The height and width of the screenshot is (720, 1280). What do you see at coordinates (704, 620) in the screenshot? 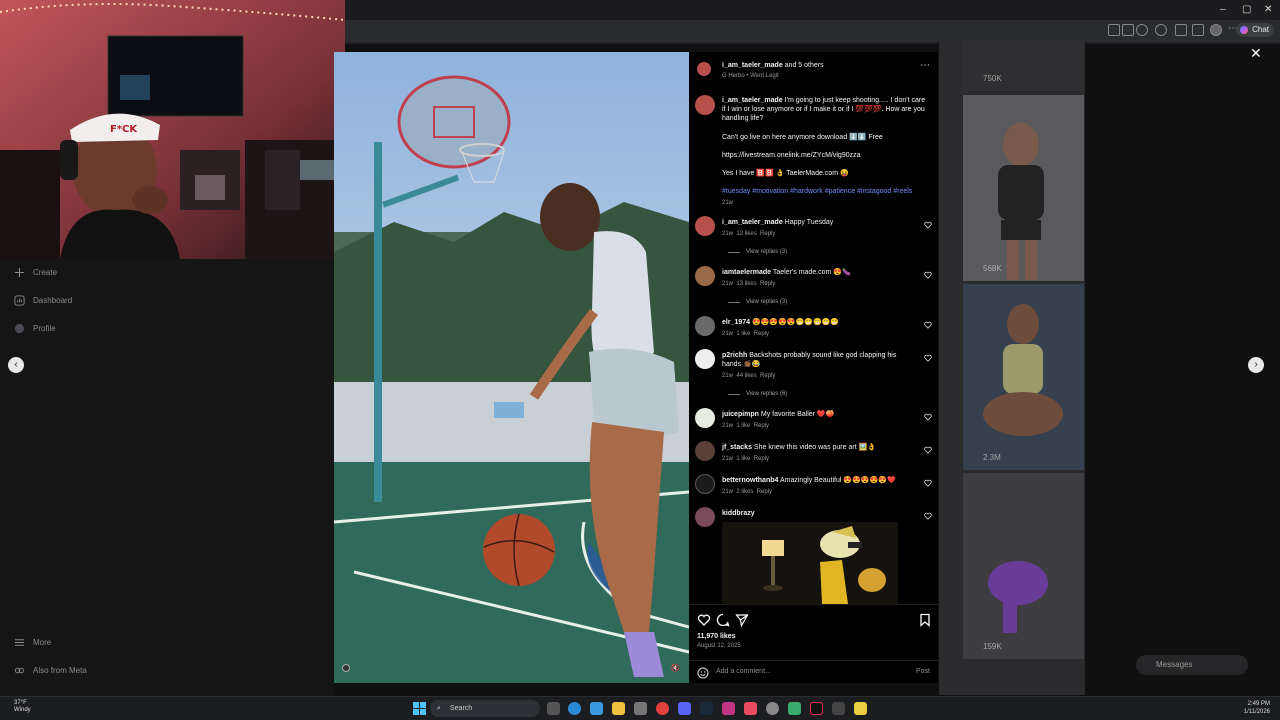
I see `like-heart-icon` at bounding box center [704, 620].